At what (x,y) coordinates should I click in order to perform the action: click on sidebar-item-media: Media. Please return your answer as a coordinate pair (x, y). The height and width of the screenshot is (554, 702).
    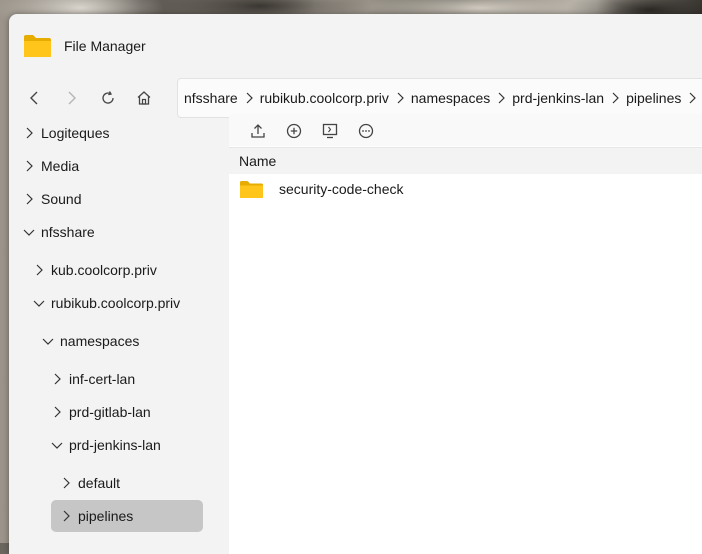
    Looking at the image, I should click on (51, 166).